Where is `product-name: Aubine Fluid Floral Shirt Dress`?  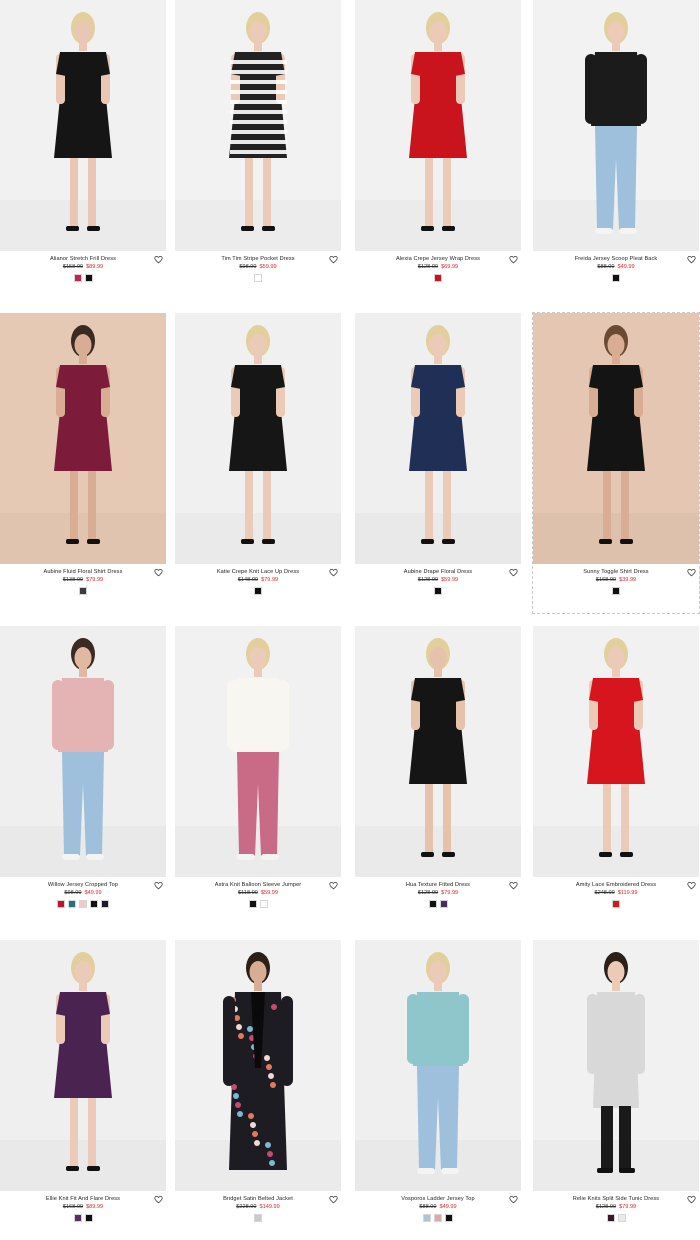
product-name: Aubine Fluid Floral Shirt Dress is located at coordinates (83, 572).